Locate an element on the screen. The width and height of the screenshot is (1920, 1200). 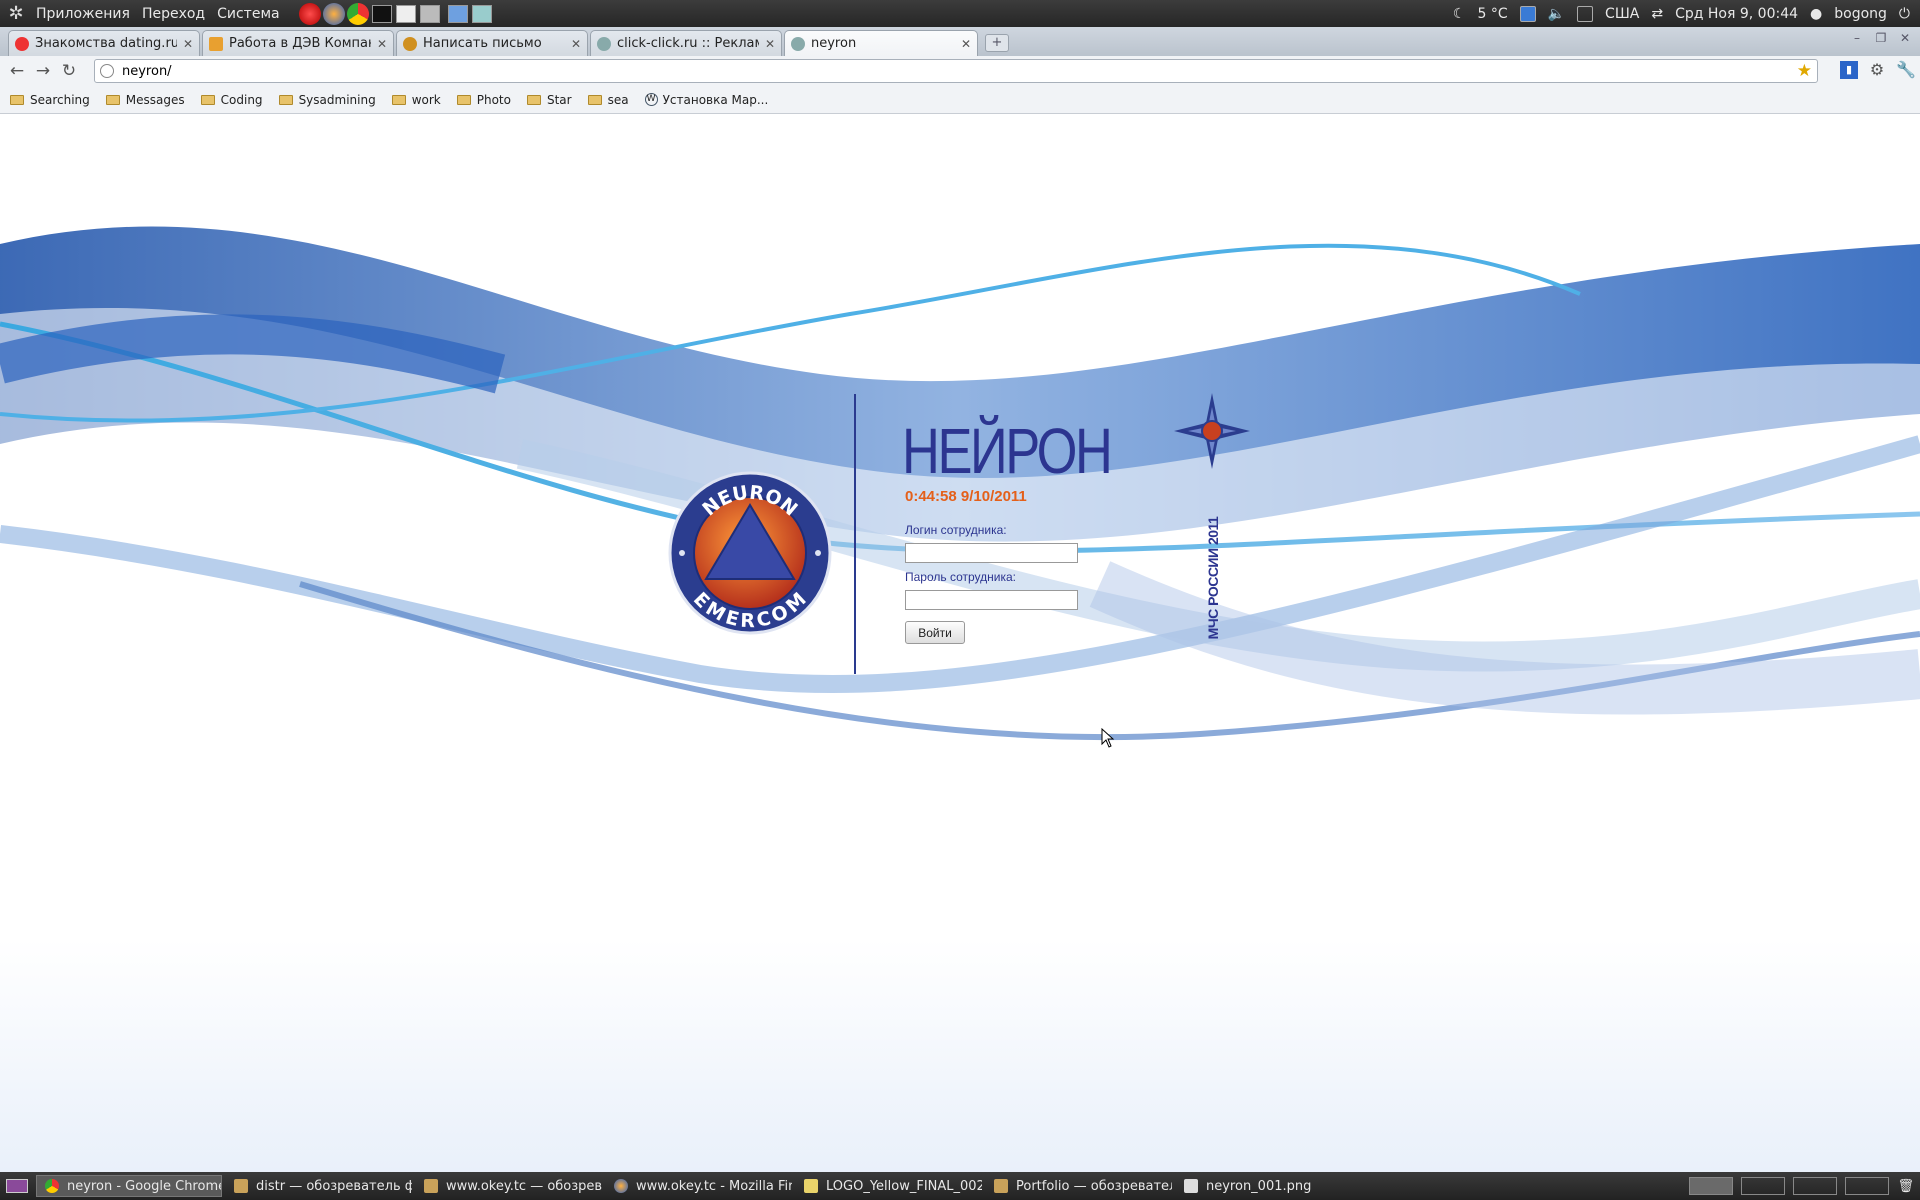
bookmark-searching: Searching is located at coordinates (50, 100).